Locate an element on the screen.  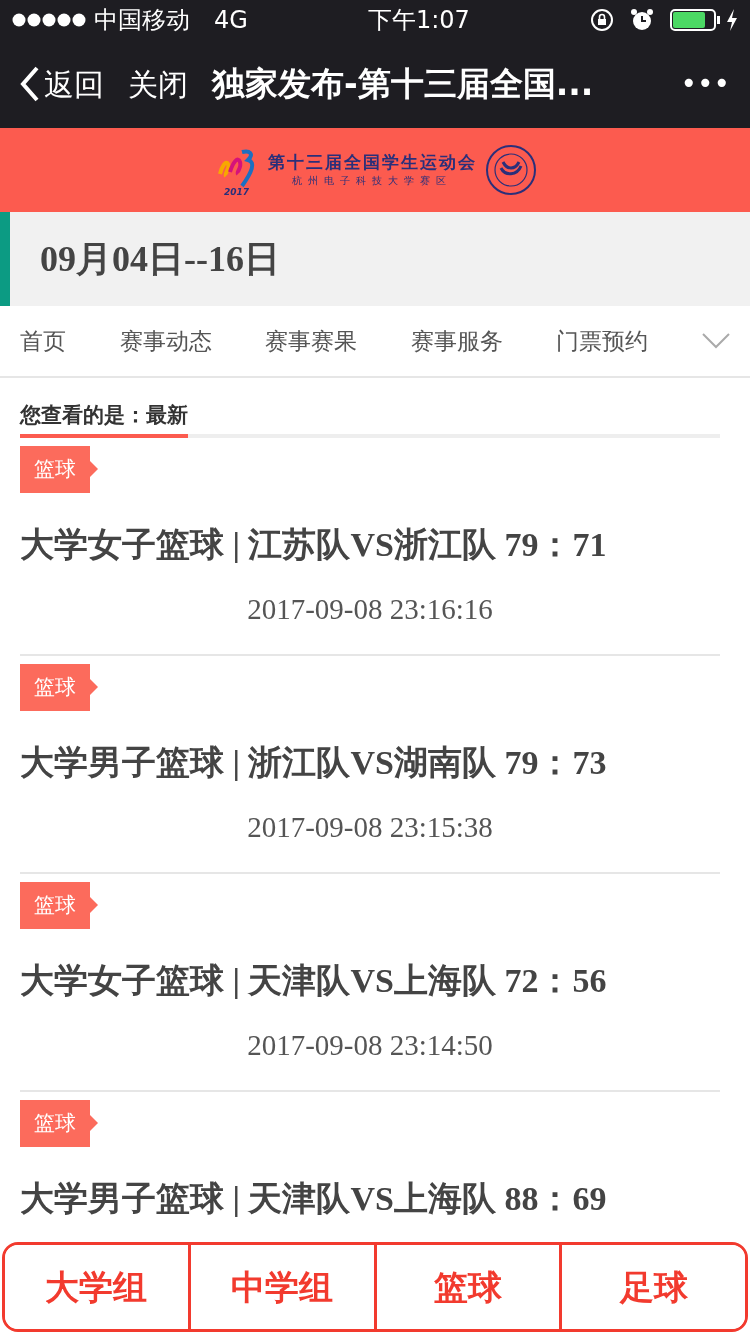
logo-year: 2017 is located at coordinates (236, 192).